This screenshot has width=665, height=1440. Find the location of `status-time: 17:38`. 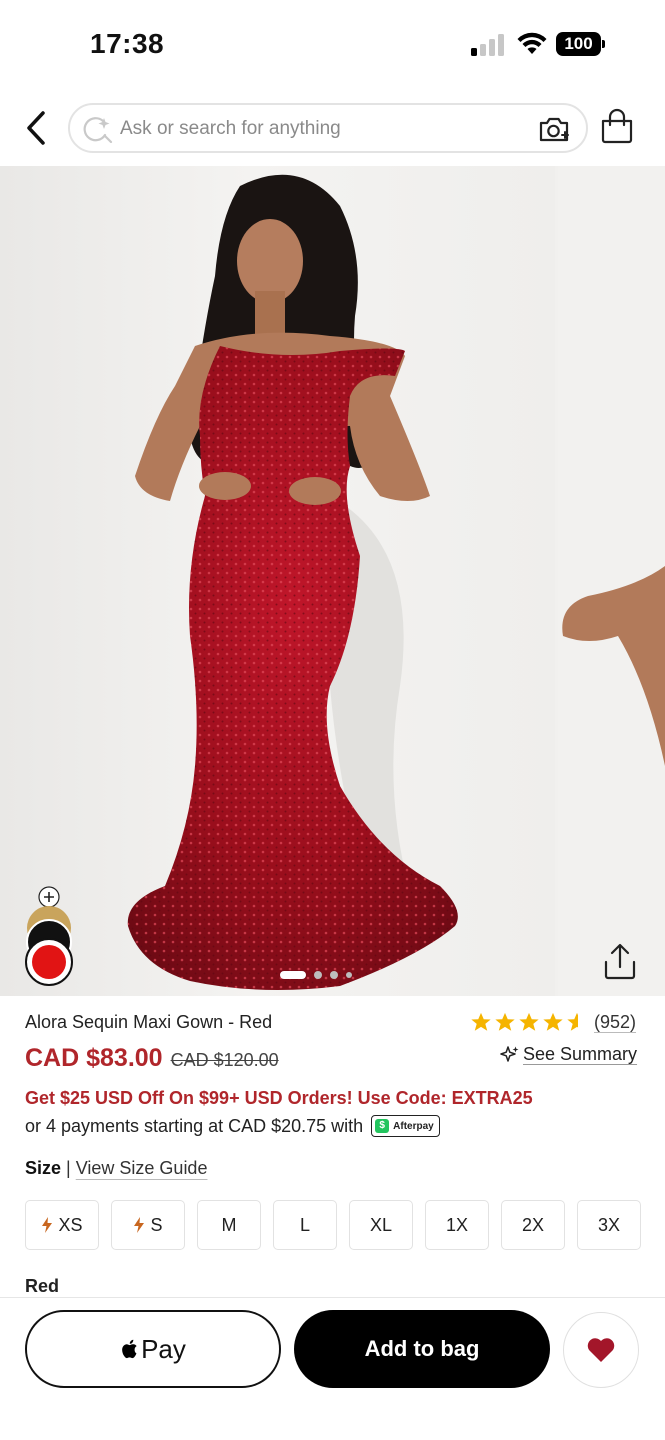

status-time: 17:38 is located at coordinates (127, 43).